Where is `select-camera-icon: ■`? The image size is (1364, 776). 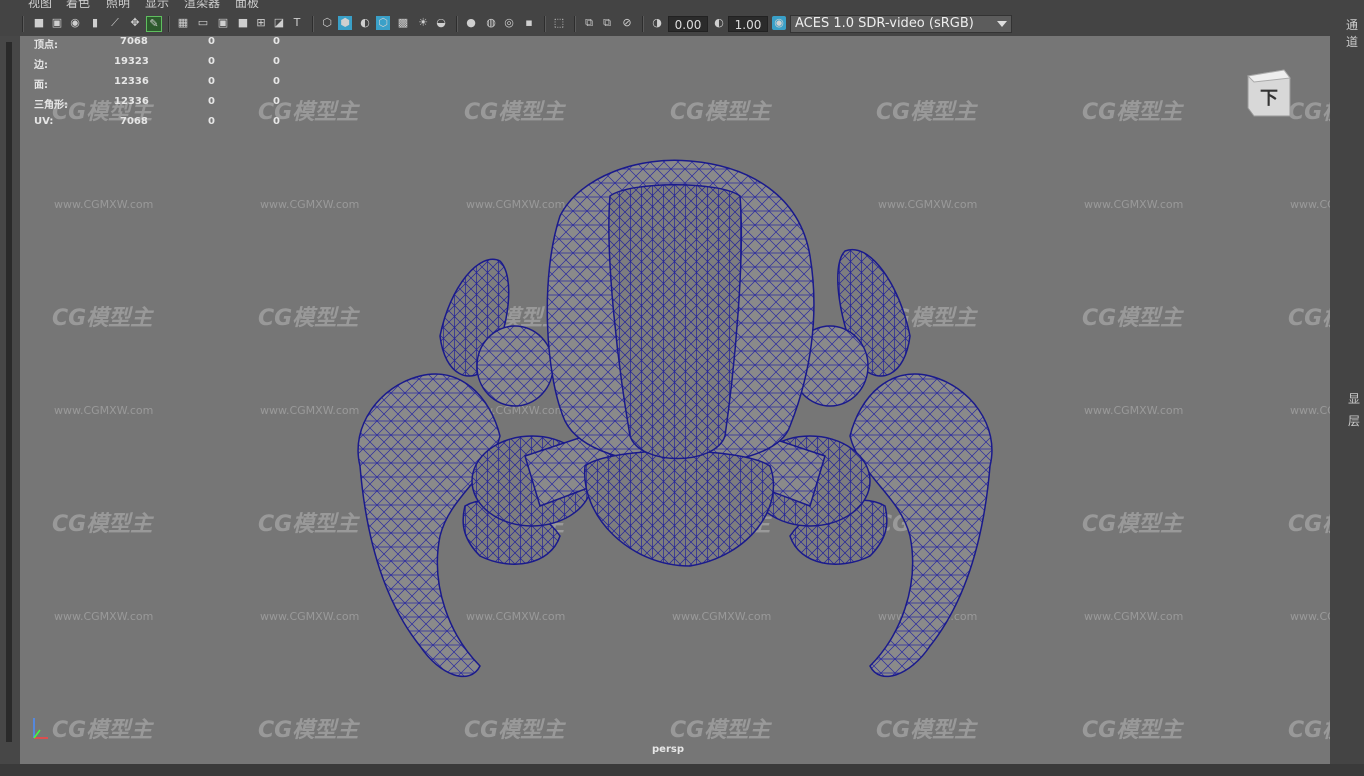
select-camera-icon: ■ is located at coordinates (39, 23).